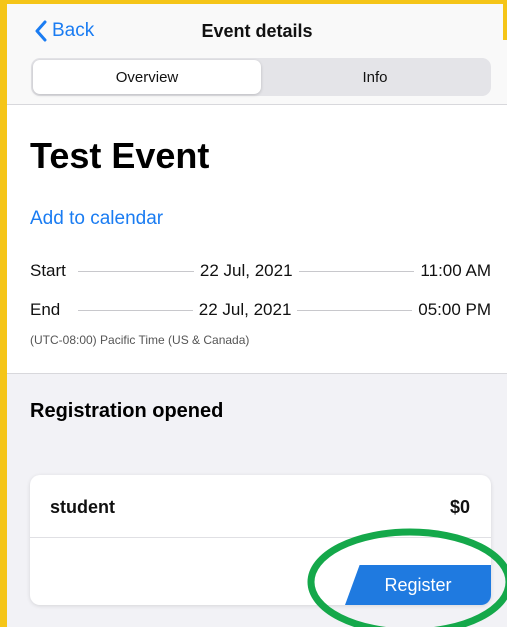 This screenshot has height=627, width=507. What do you see at coordinates (257, 31) in the screenshot?
I see `page-title: Event details` at bounding box center [257, 31].